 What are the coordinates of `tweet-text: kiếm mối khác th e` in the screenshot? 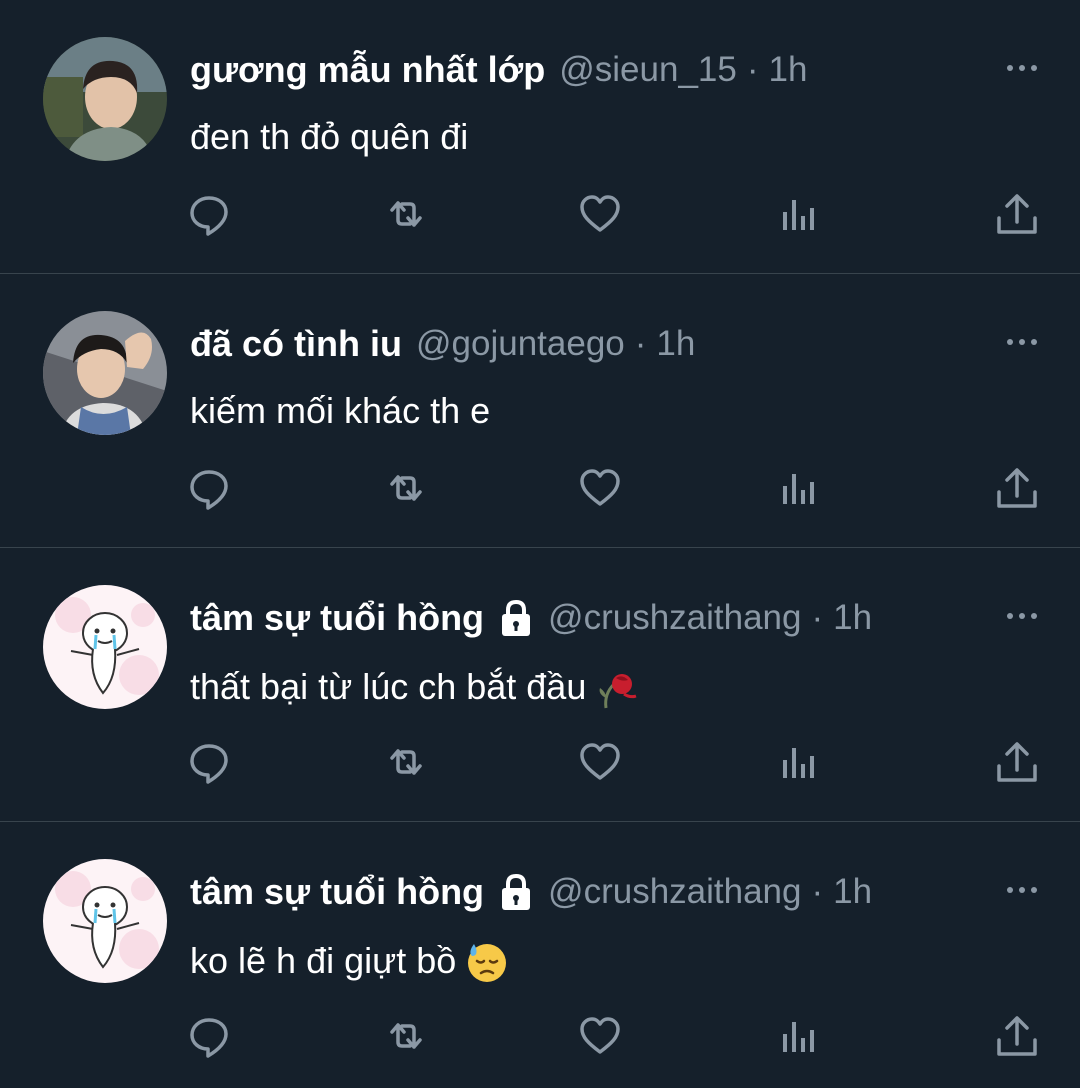 It's located at (340, 411).